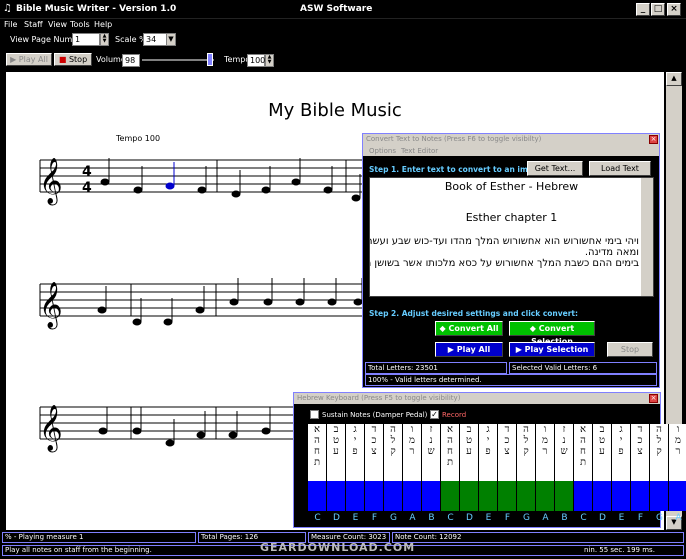 This screenshot has height=559, width=686. I want to click on volume-input: 98, so click(131, 60).